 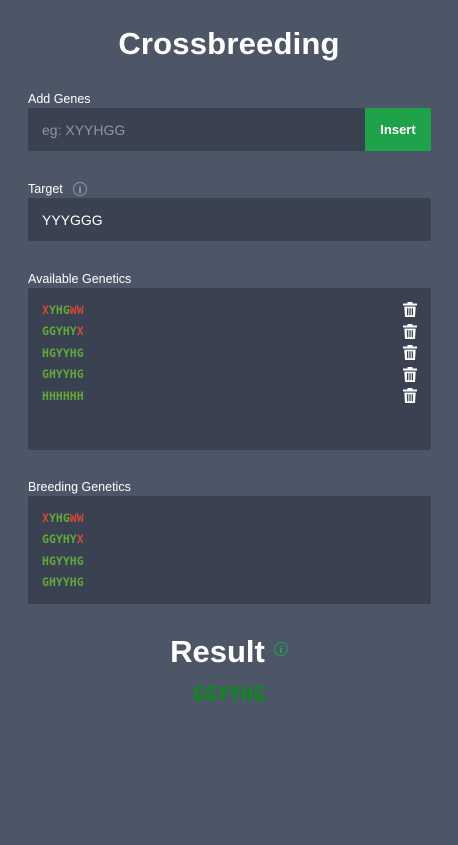 What do you see at coordinates (45, 189) in the screenshot?
I see `target-label: Target` at bounding box center [45, 189].